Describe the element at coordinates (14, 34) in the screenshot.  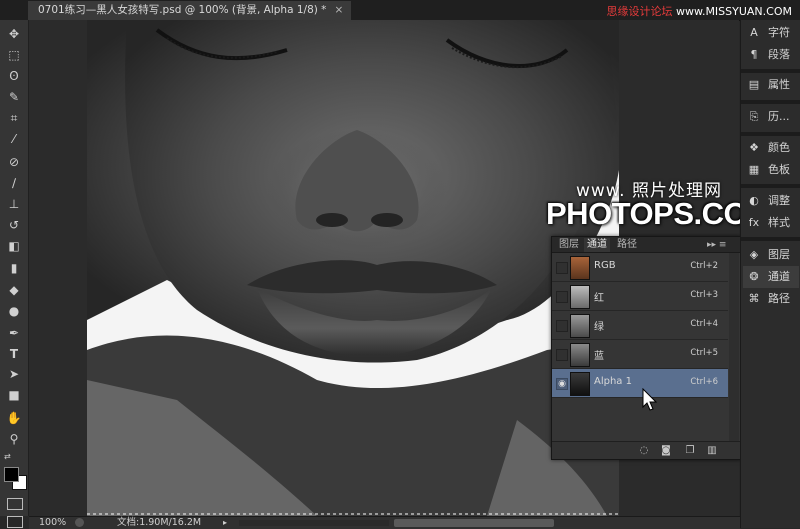
I see `move-icon: ✥` at that location.